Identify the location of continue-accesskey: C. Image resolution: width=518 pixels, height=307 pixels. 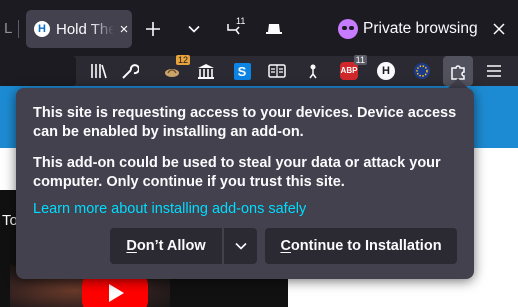
(285, 246).